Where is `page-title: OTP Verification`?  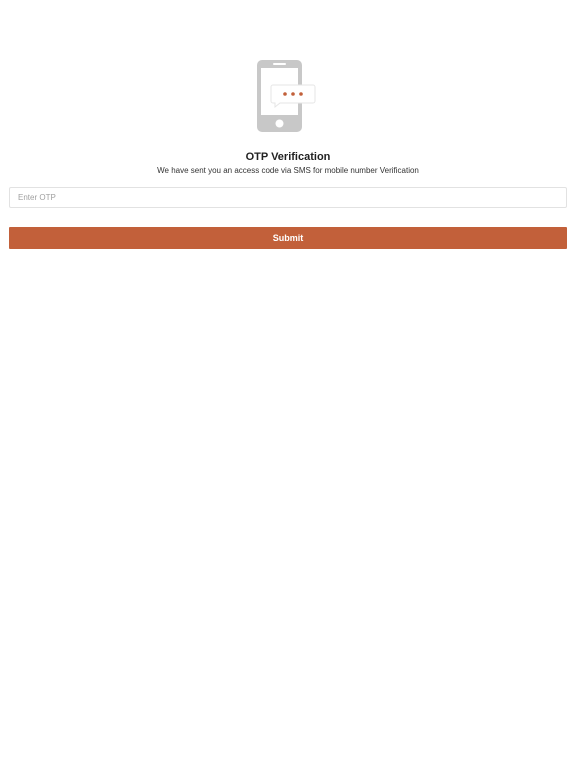
page-title: OTP Verification is located at coordinates (288, 157).